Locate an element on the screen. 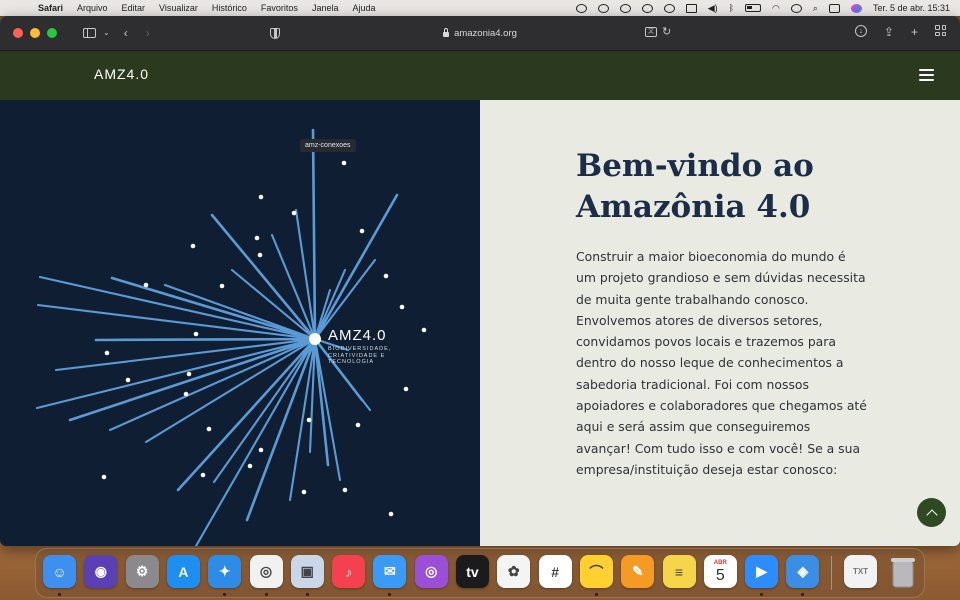 The height and width of the screenshot is (600, 960). pages-icon: ✎ is located at coordinates (638, 571).